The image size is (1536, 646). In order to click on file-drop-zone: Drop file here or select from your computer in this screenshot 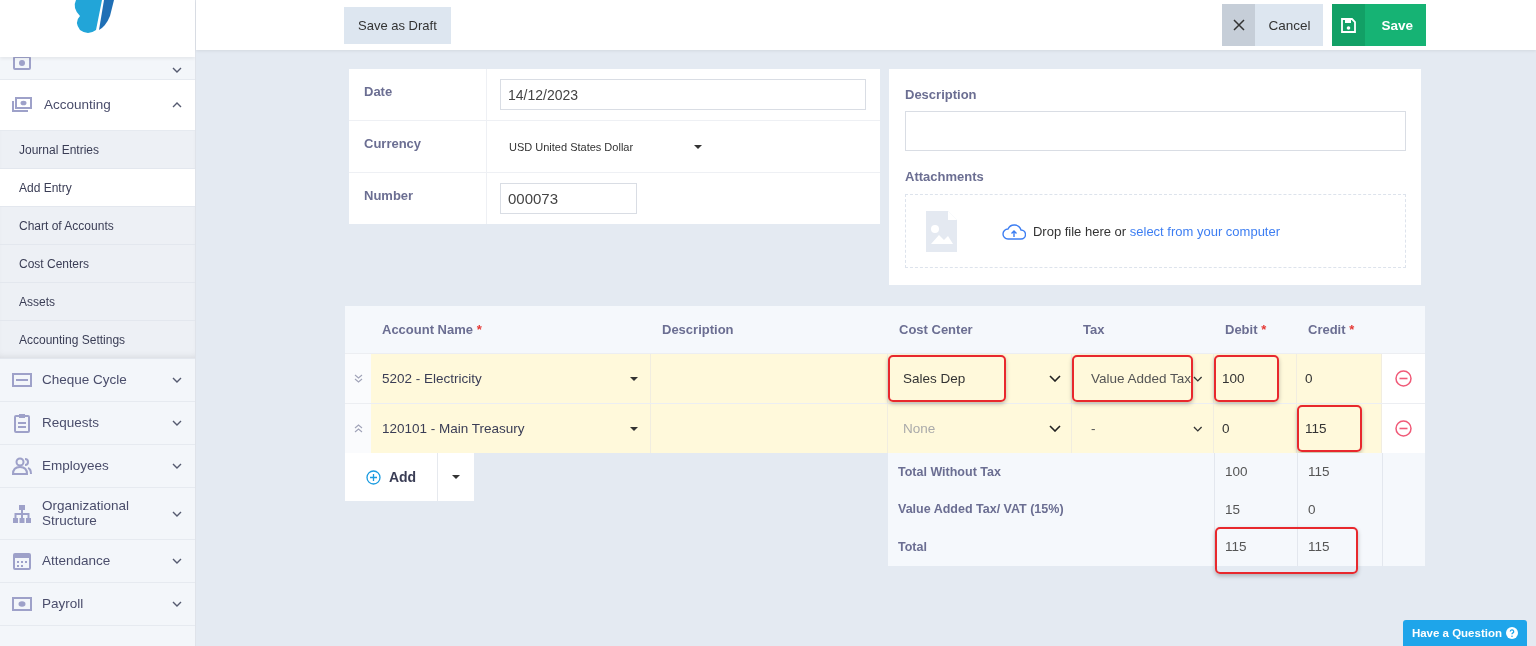, I will do `click(1155, 231)`.